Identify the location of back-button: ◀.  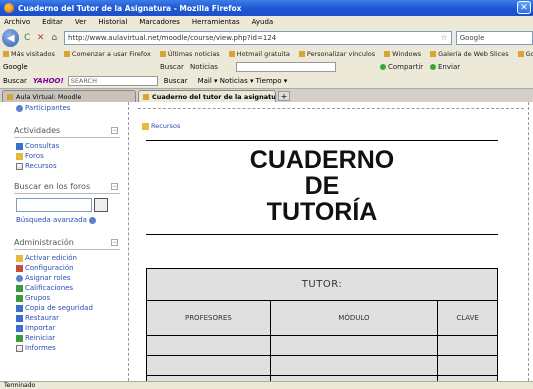
(11, 38).